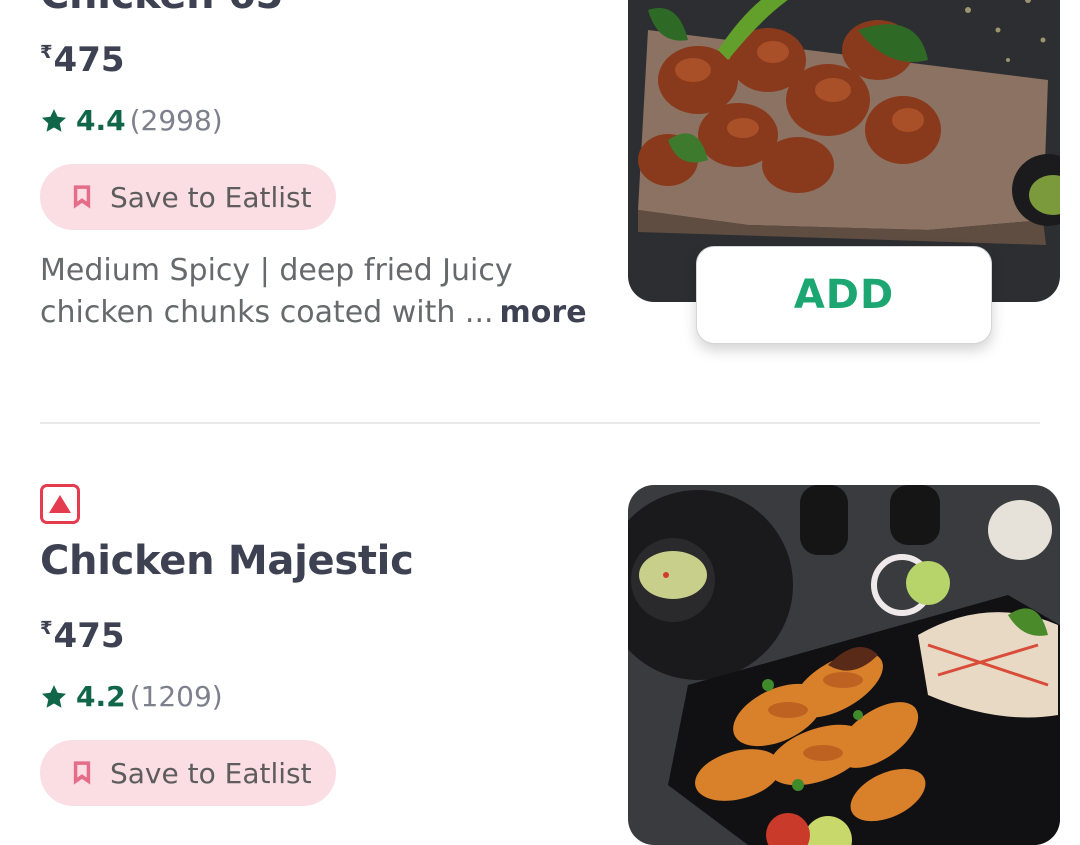  Describe the element at coordinates (176, 120) in the screenshot. I see `rating-count: (2998)` at that location.